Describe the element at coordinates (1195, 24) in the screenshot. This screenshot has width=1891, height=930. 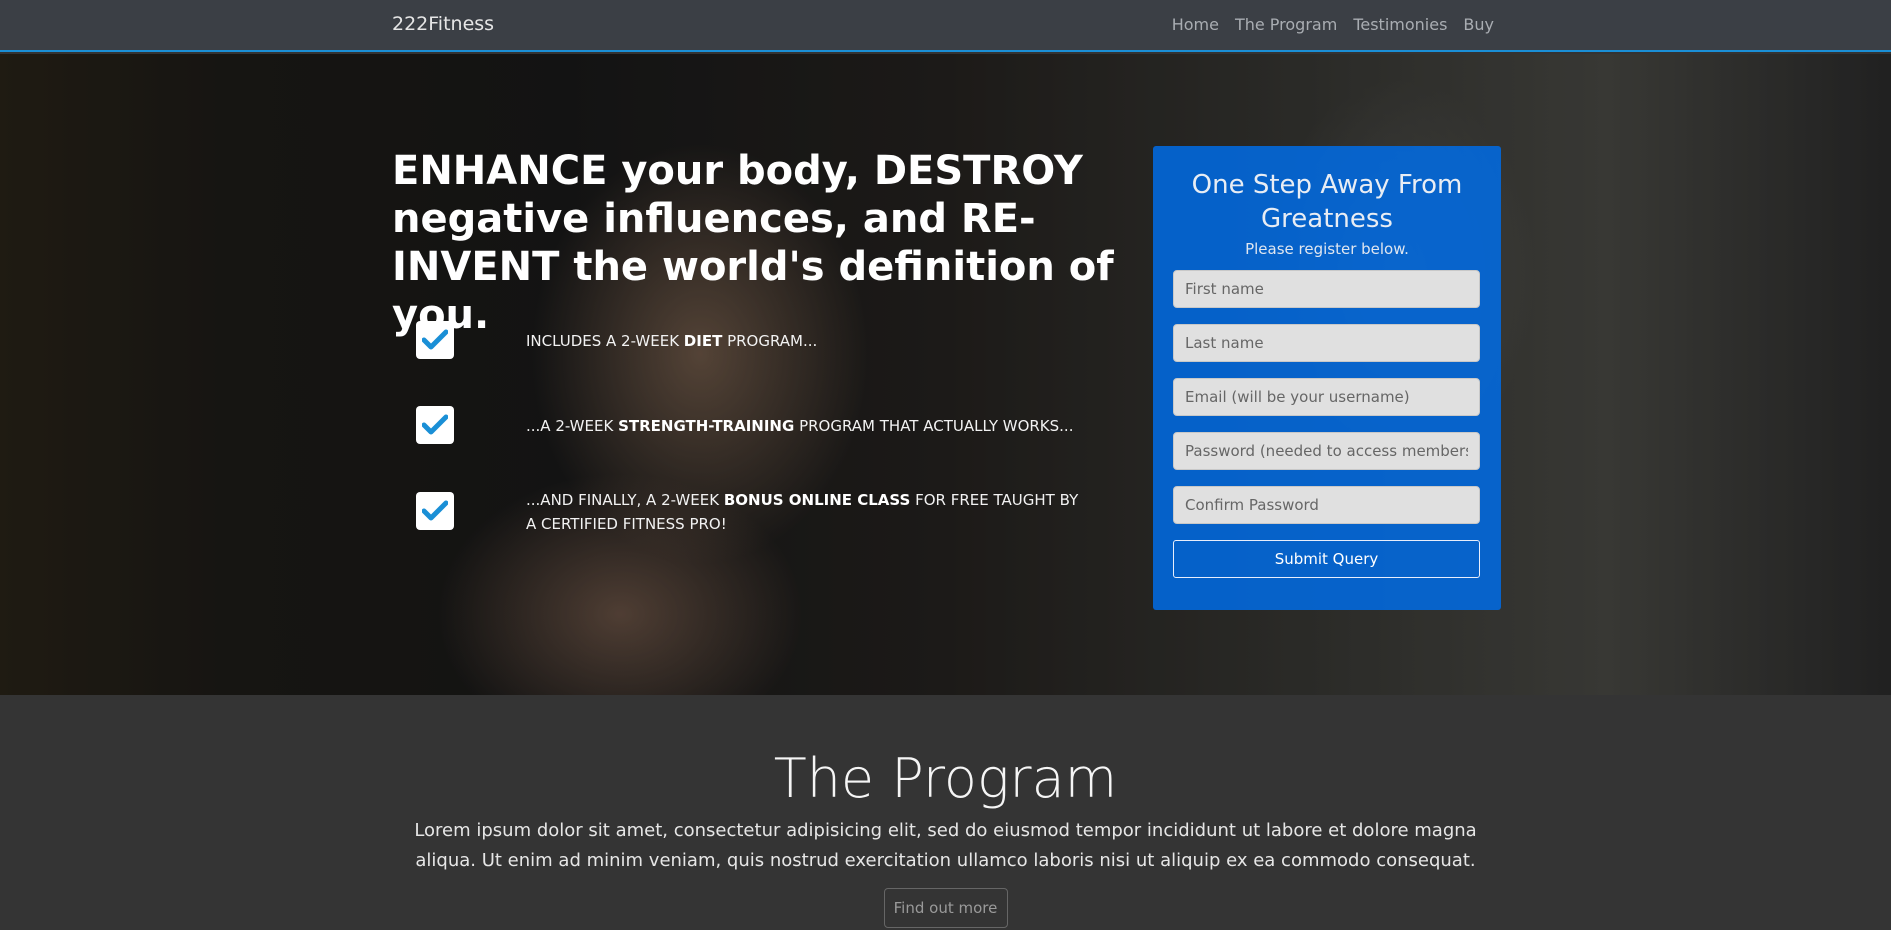
I see `nav-home: Home` at that location.